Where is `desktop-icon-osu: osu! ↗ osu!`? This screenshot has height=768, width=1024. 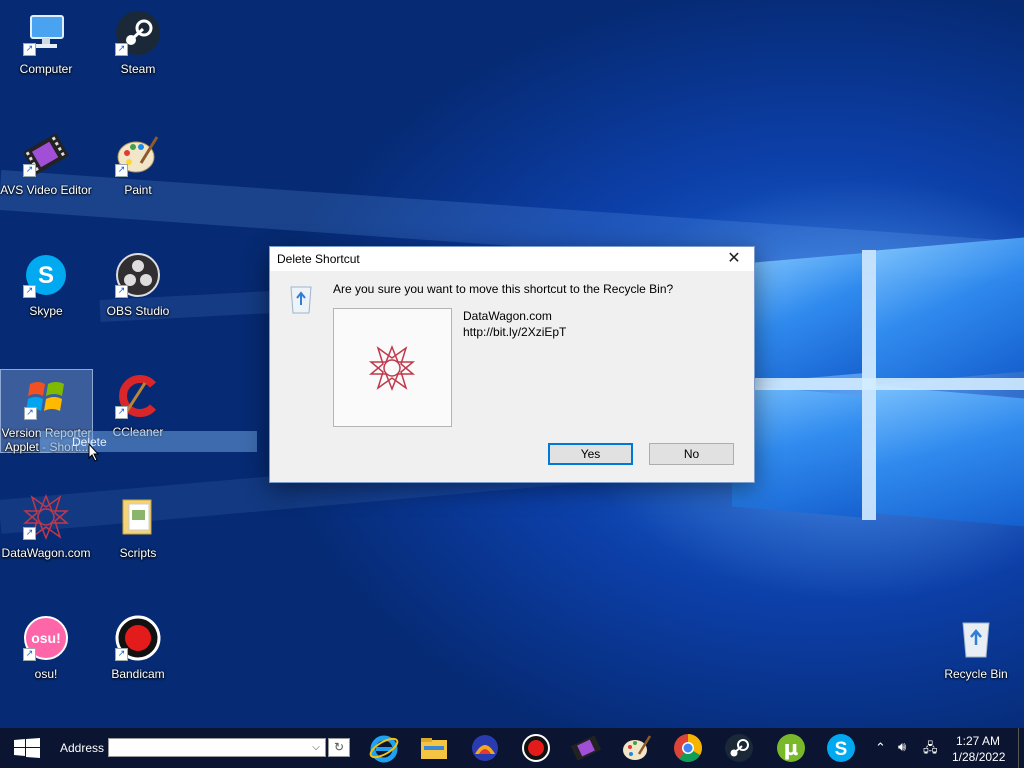
desktop-icon-osu: osu! ↗ osu! is located at coordinates (46, 648).